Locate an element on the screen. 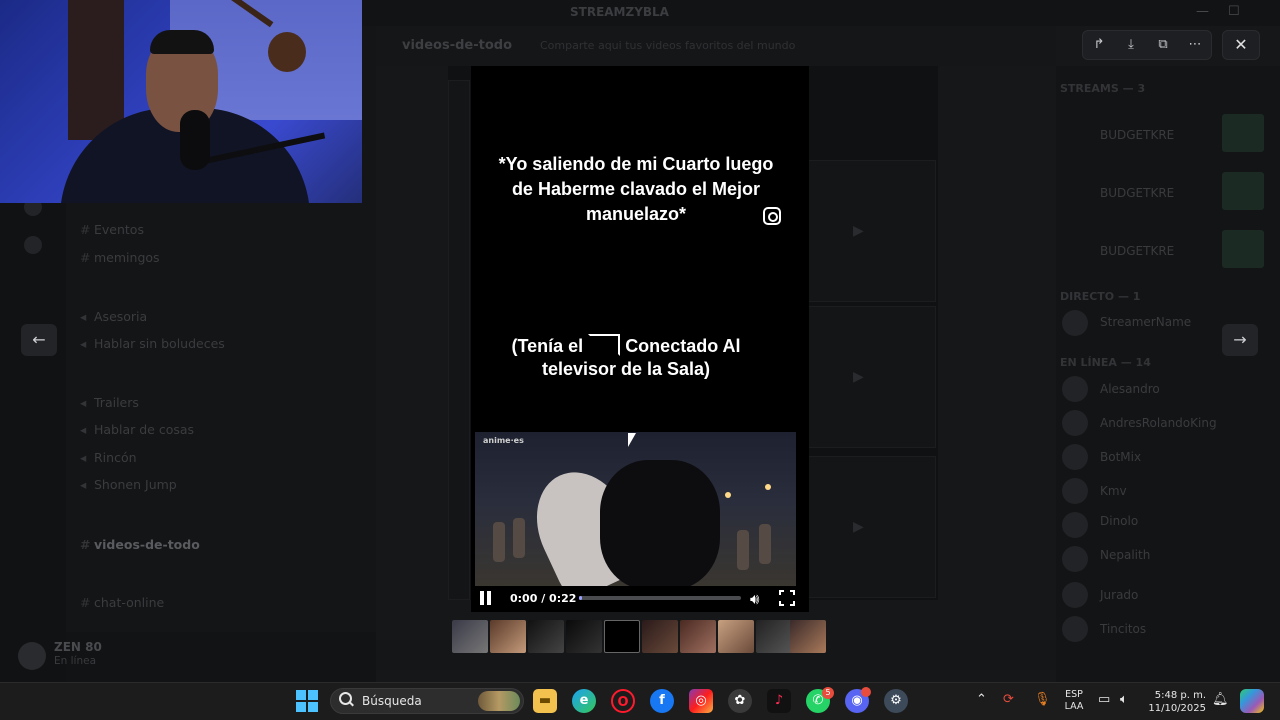 This screenshot has width=1280, height=720. close-viewer-button: ✕ is located at coordinates (1241, 45).